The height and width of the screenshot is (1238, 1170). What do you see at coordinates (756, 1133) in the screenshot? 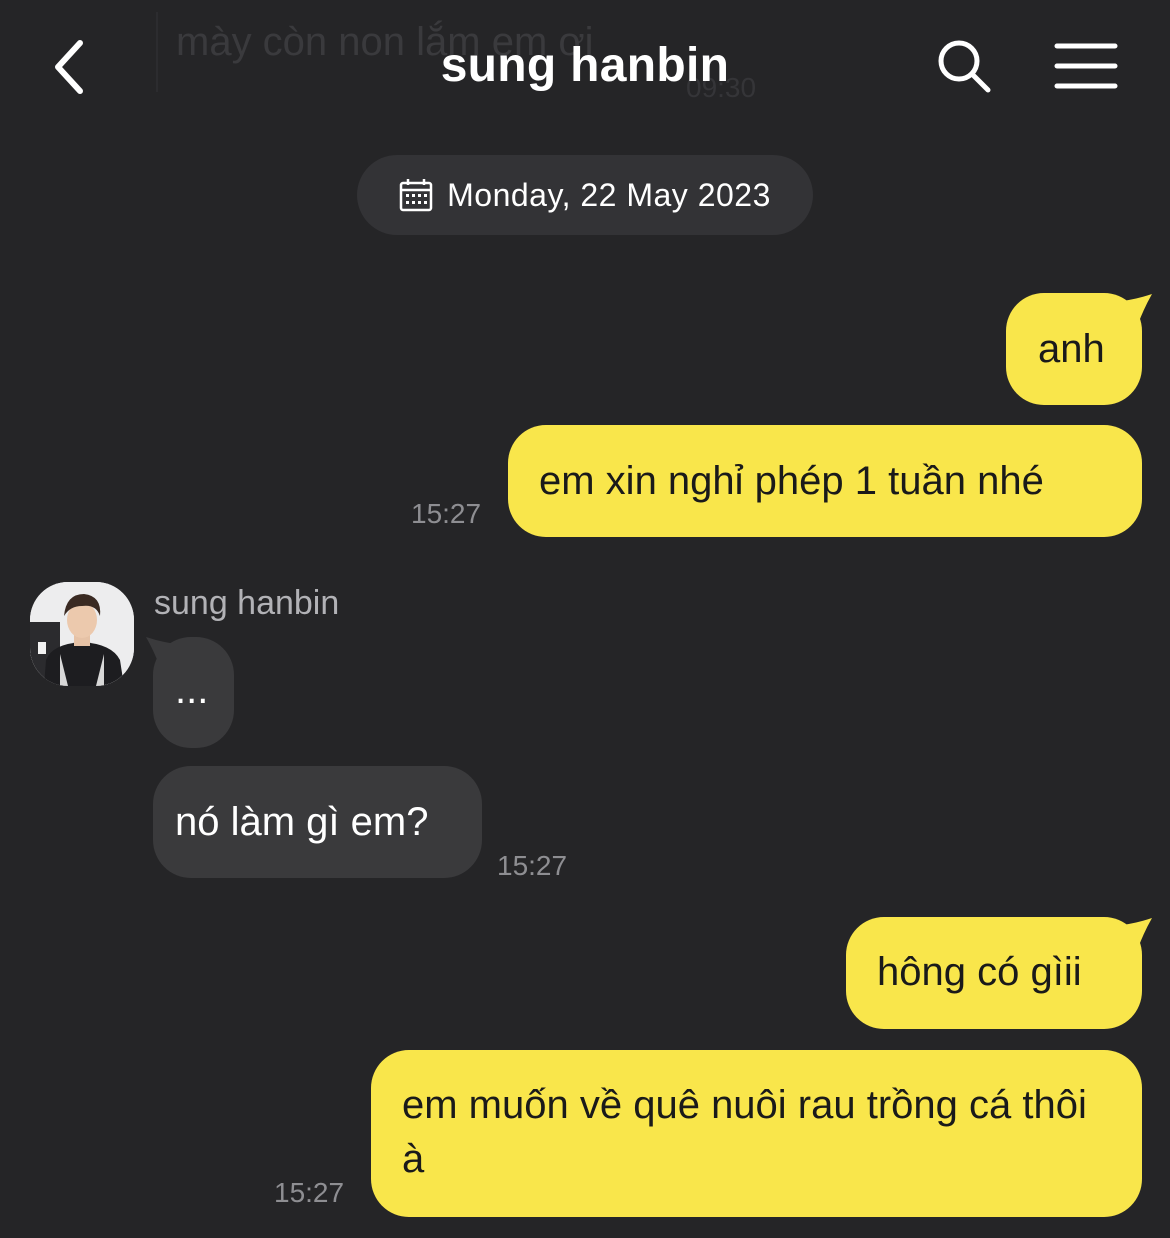
I see `message-bubble-sent: em muốn về quê nuôi rau trồng cá thôi à` at bounding box center [756, 1133].